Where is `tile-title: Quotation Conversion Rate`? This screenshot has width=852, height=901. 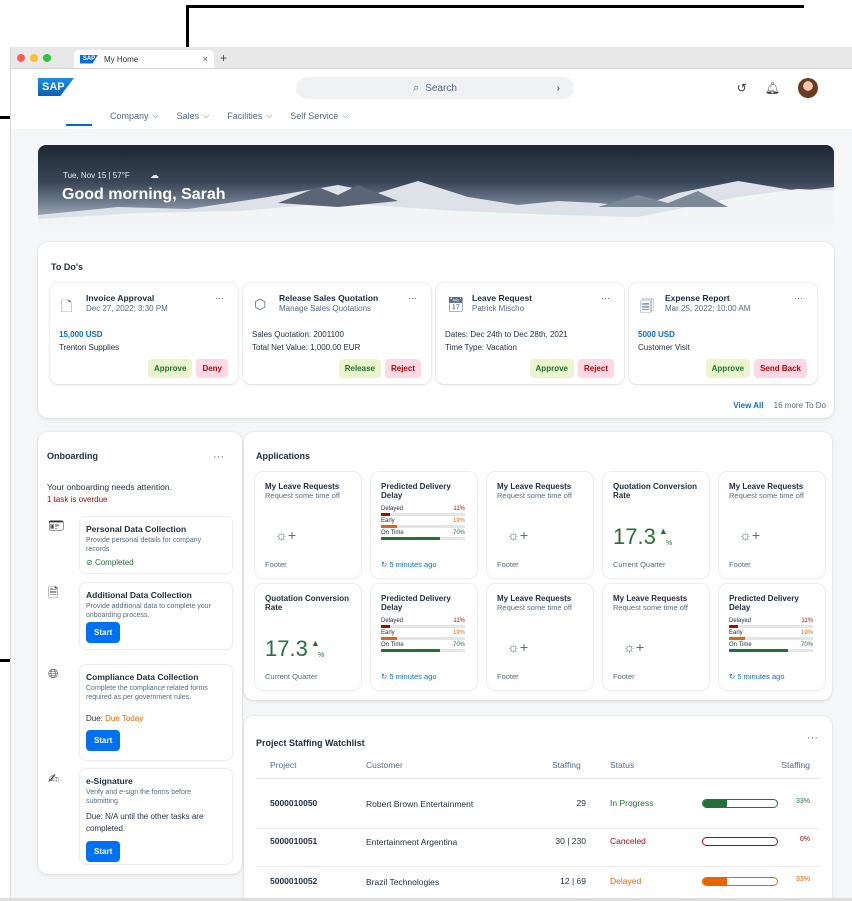
tile-title: Quotation Conversion Rate is located at coordinates (307, 603).